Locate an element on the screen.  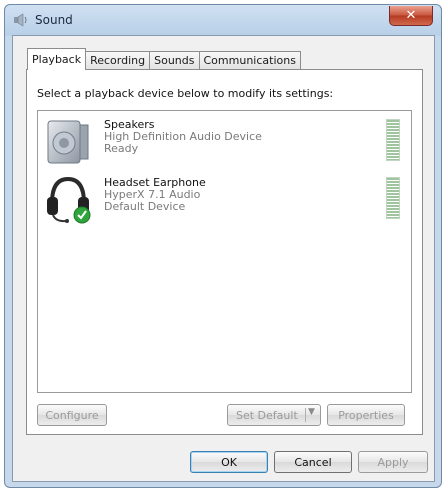
device-status: Default Device is located at coordinates (145, 206).